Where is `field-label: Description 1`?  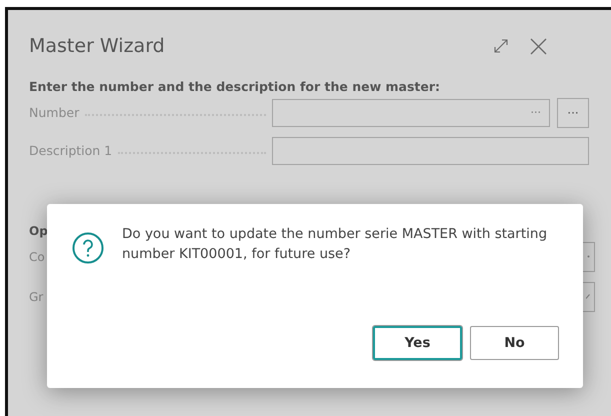
field-label: Description 1 is located at coordinates (70, 150).